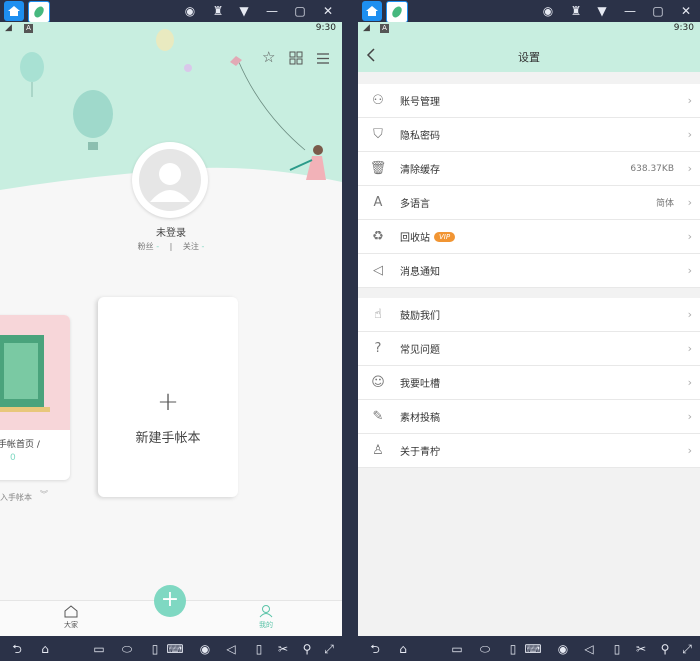 The height and width of the screenshot is (661, 700). What do you see at coordinates (218, 11) in the screenshot?
I see `shirt-icon: ♜` at bounding box center [218, 11].